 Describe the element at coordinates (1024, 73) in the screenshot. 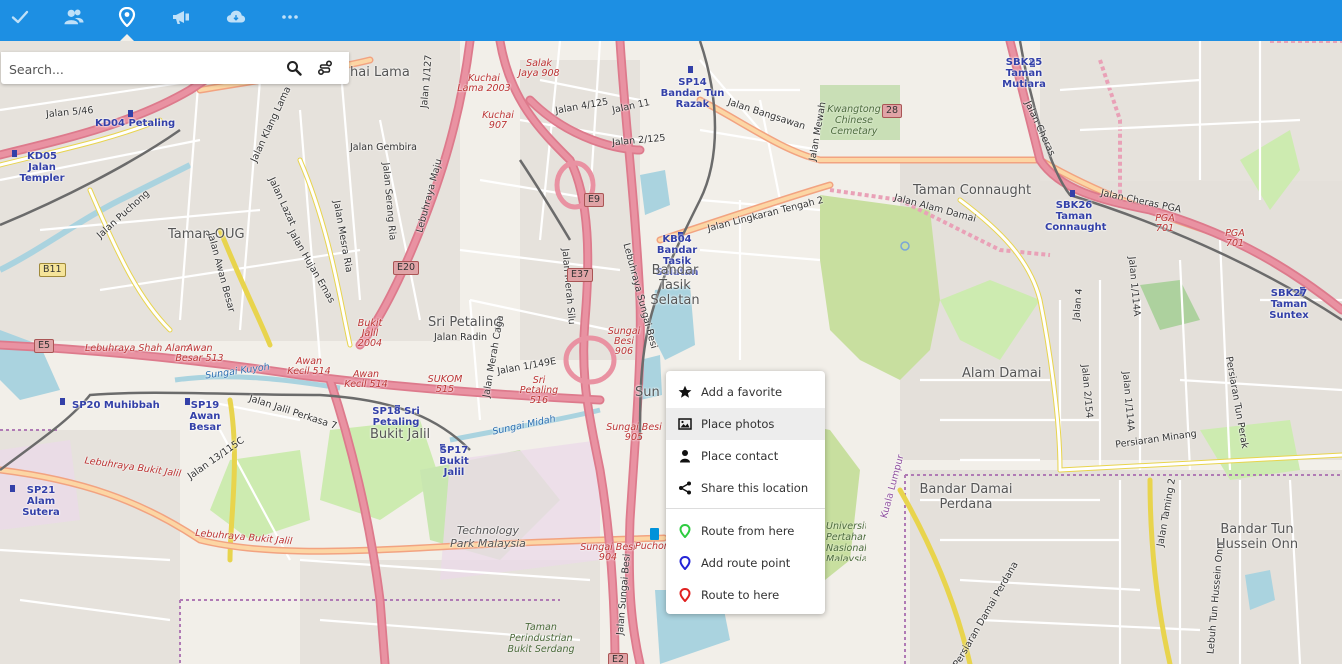

I see `station-label: SBK25 Taman Mutiara` at that location.